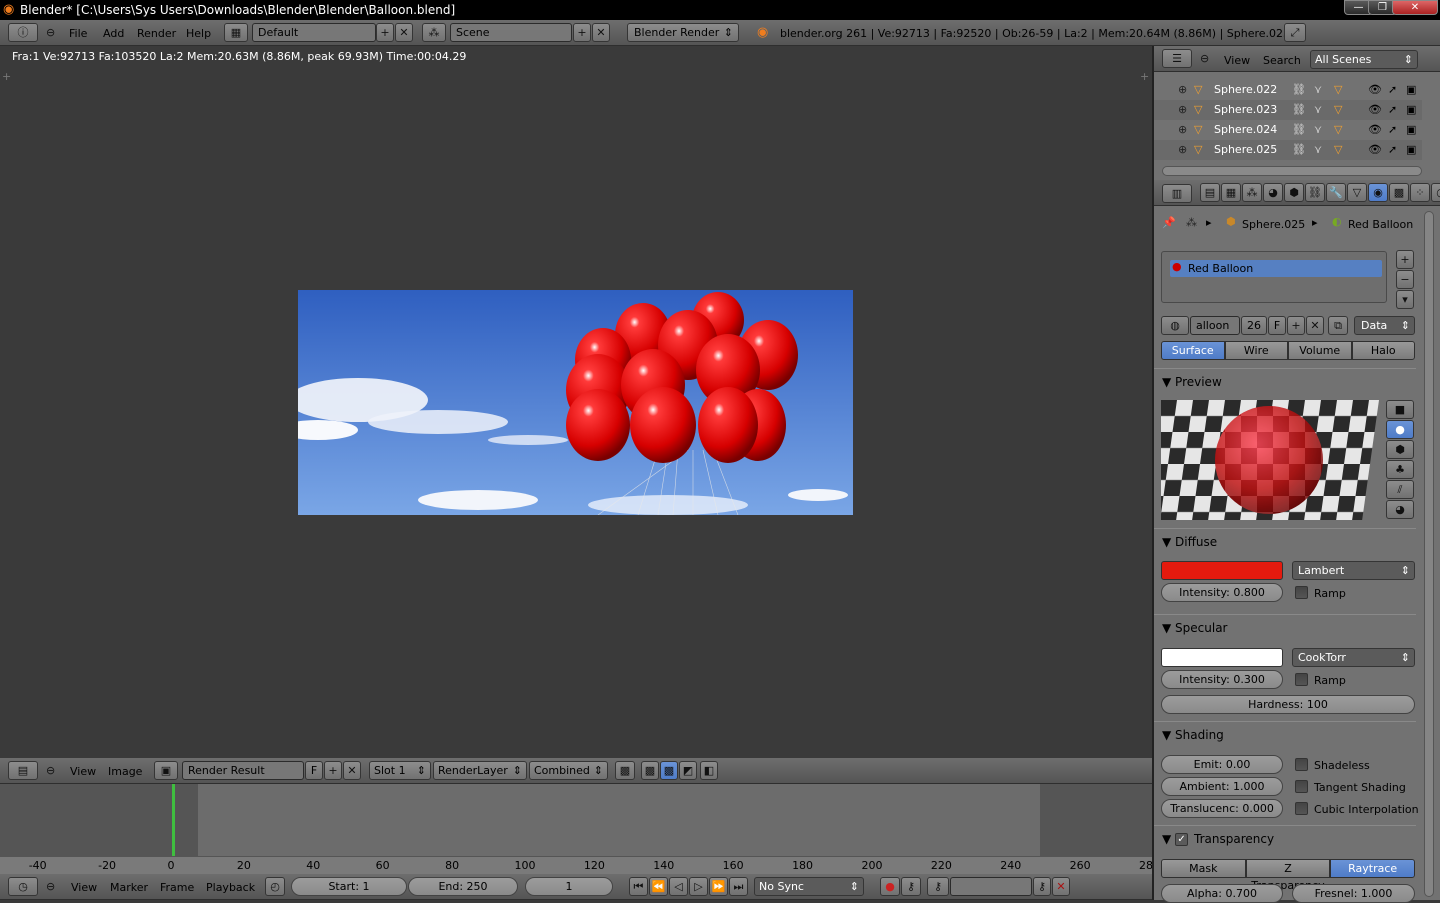  Describe the element at coordinates (1405, 299) in the screenshot. I see `material-specials-button: ▾` at that location.